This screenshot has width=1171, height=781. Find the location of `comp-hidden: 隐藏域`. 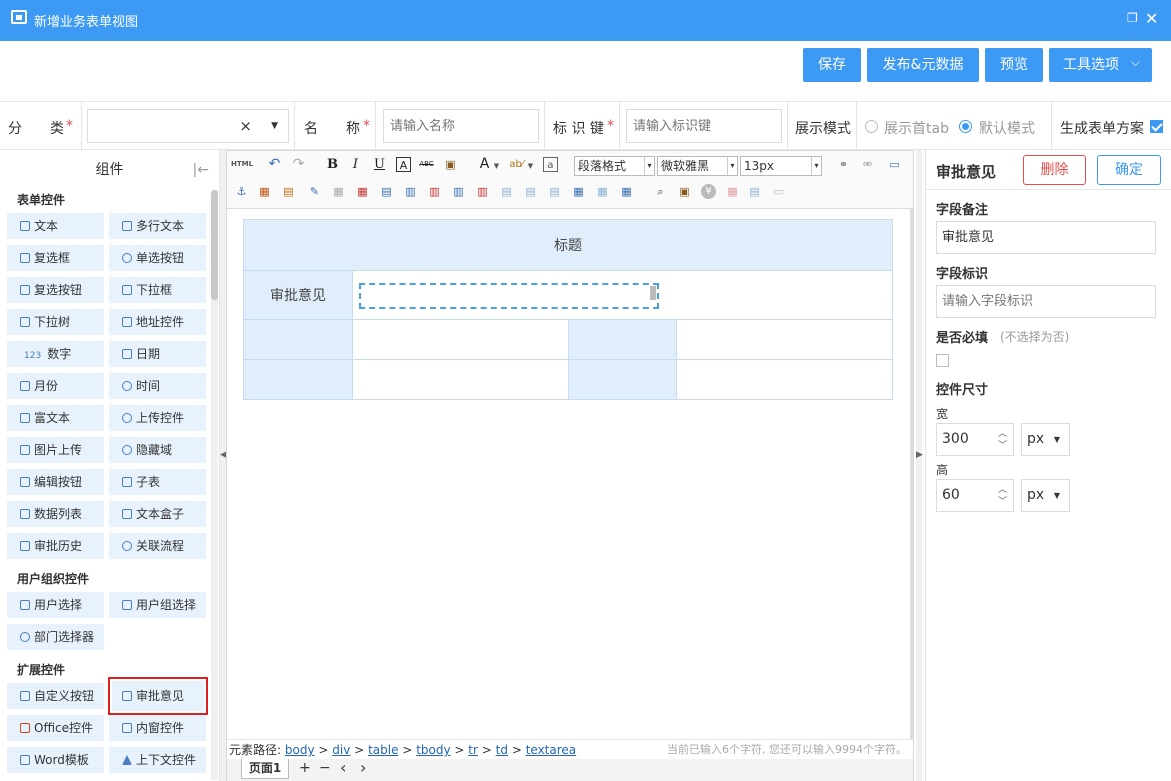

comp-hidden: 隐藏域 is located at coordinates (157, 450).